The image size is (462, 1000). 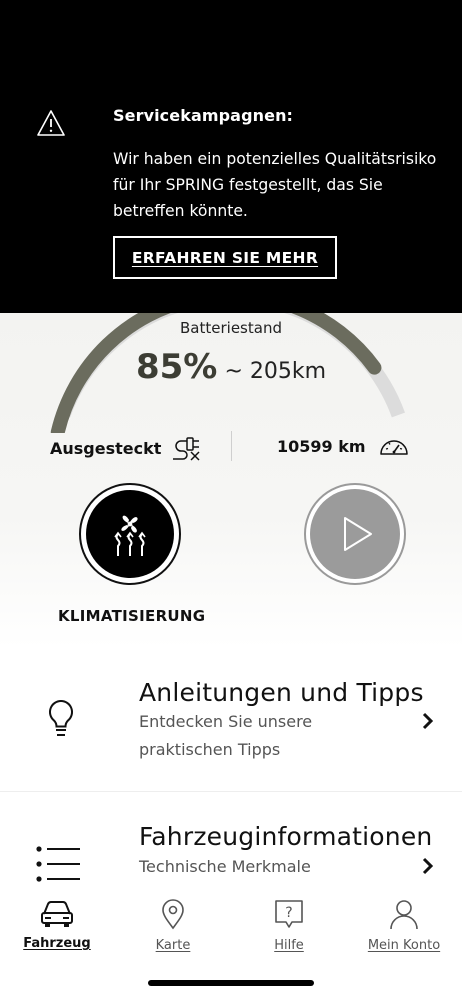 What do you see at coordinates (176, 367) in the screenshot?
I see `battery-percent: 85%` at bounding box center [176, 367].